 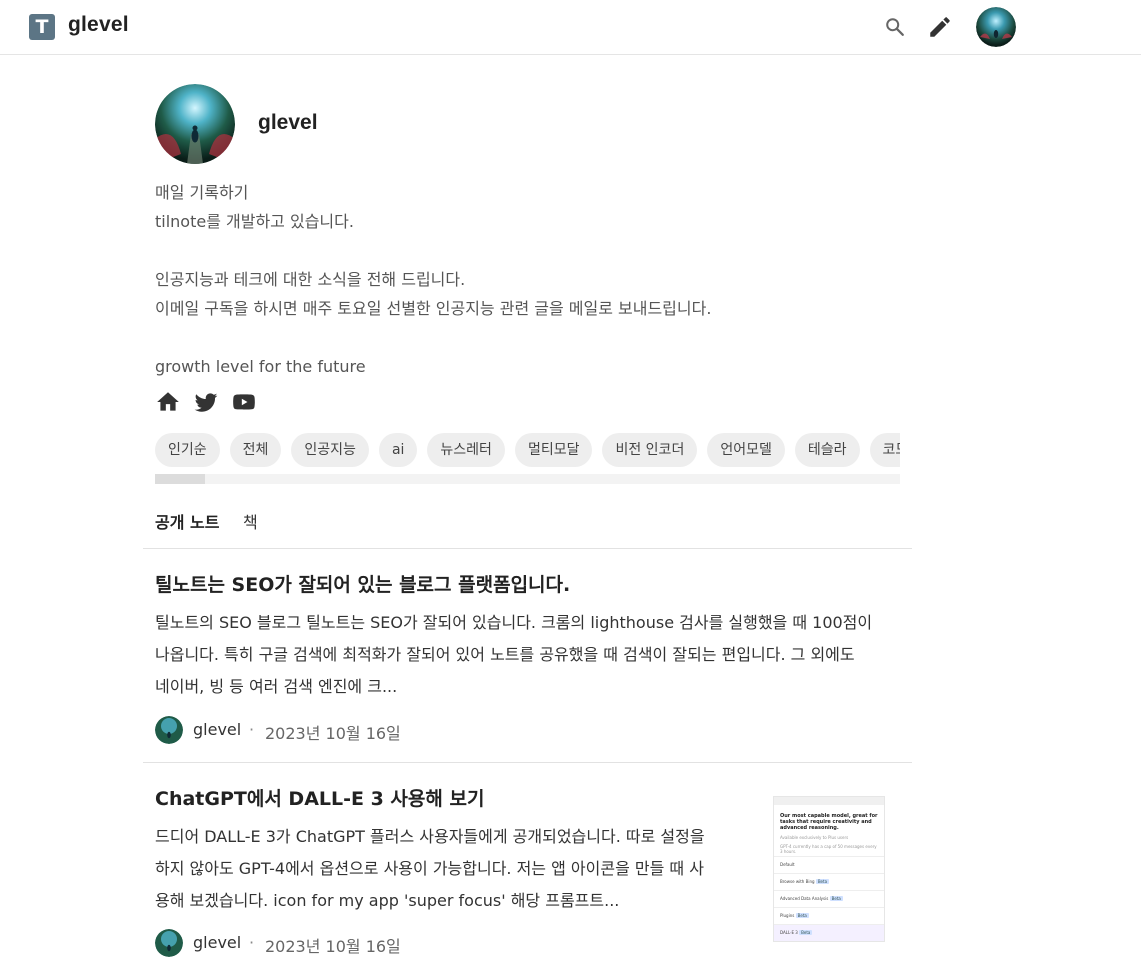 I want to click on tag-chip: 인공지능, so click(x=330, y=450).